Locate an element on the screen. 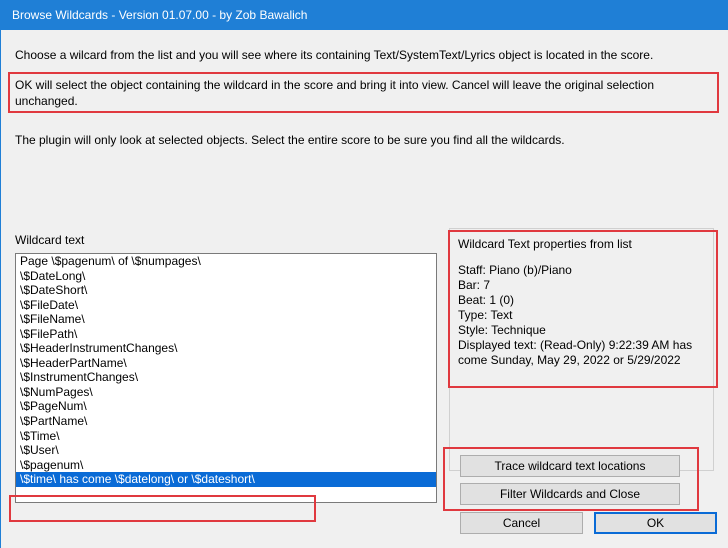 The image size is (728, 548). wildcard-list-item: \$HeaderInstrumentChanges\ is located at coordinates (226, 348).